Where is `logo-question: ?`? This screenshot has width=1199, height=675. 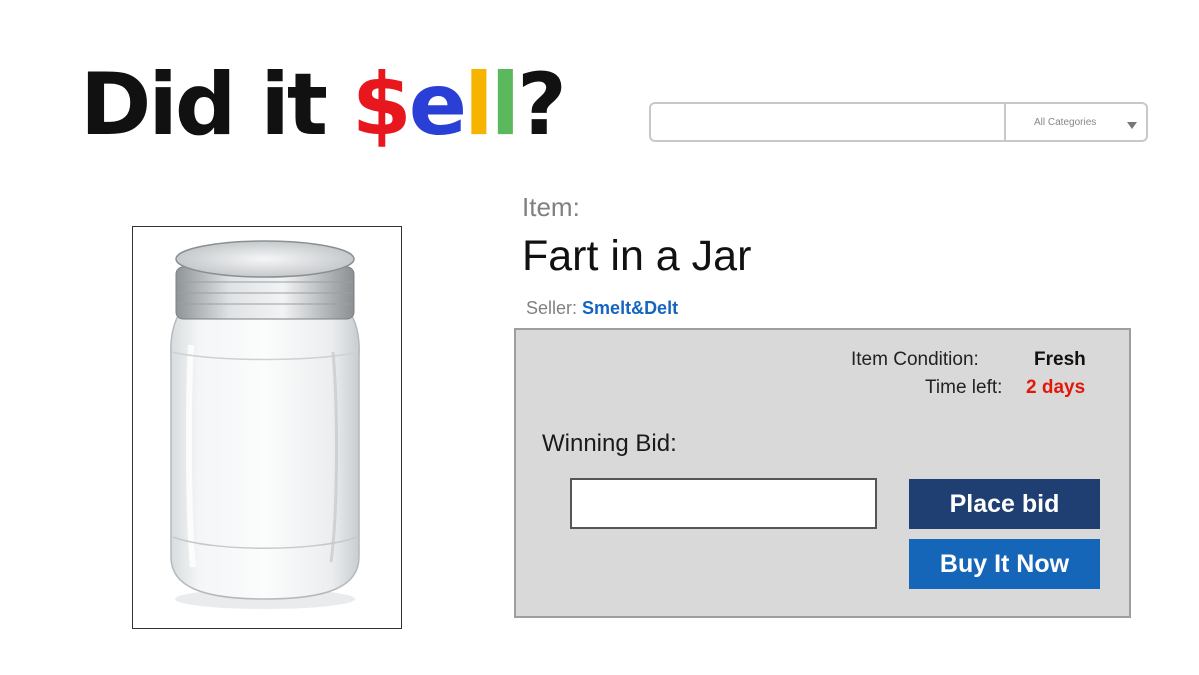
logo-question: ? is located at coordinates (542, 105).